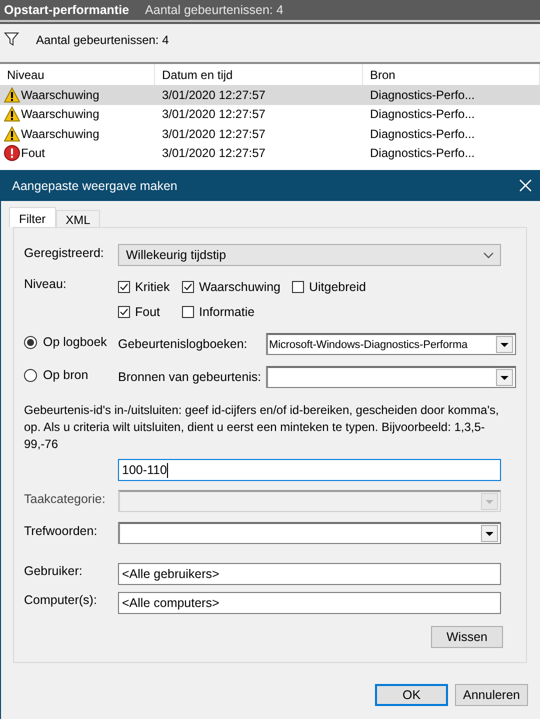 This screenshot has width=540, height=721. Describe the element at coordinates (12, 153) in the screenshot. I see `error-icon` at that location.